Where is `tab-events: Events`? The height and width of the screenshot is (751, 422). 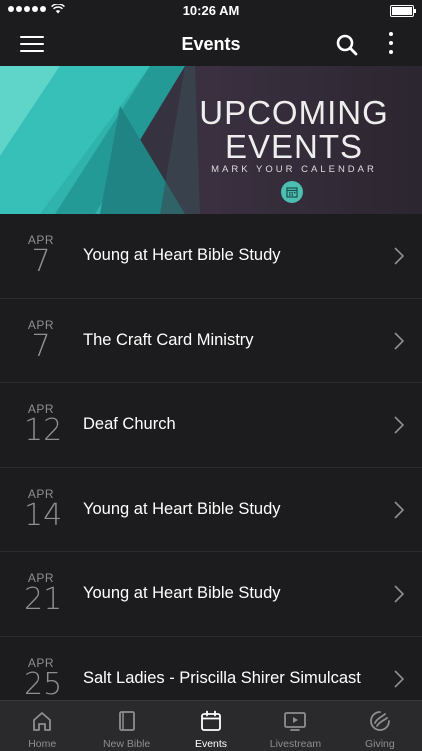 tab-events: Events is located at coordinates (211, 726).